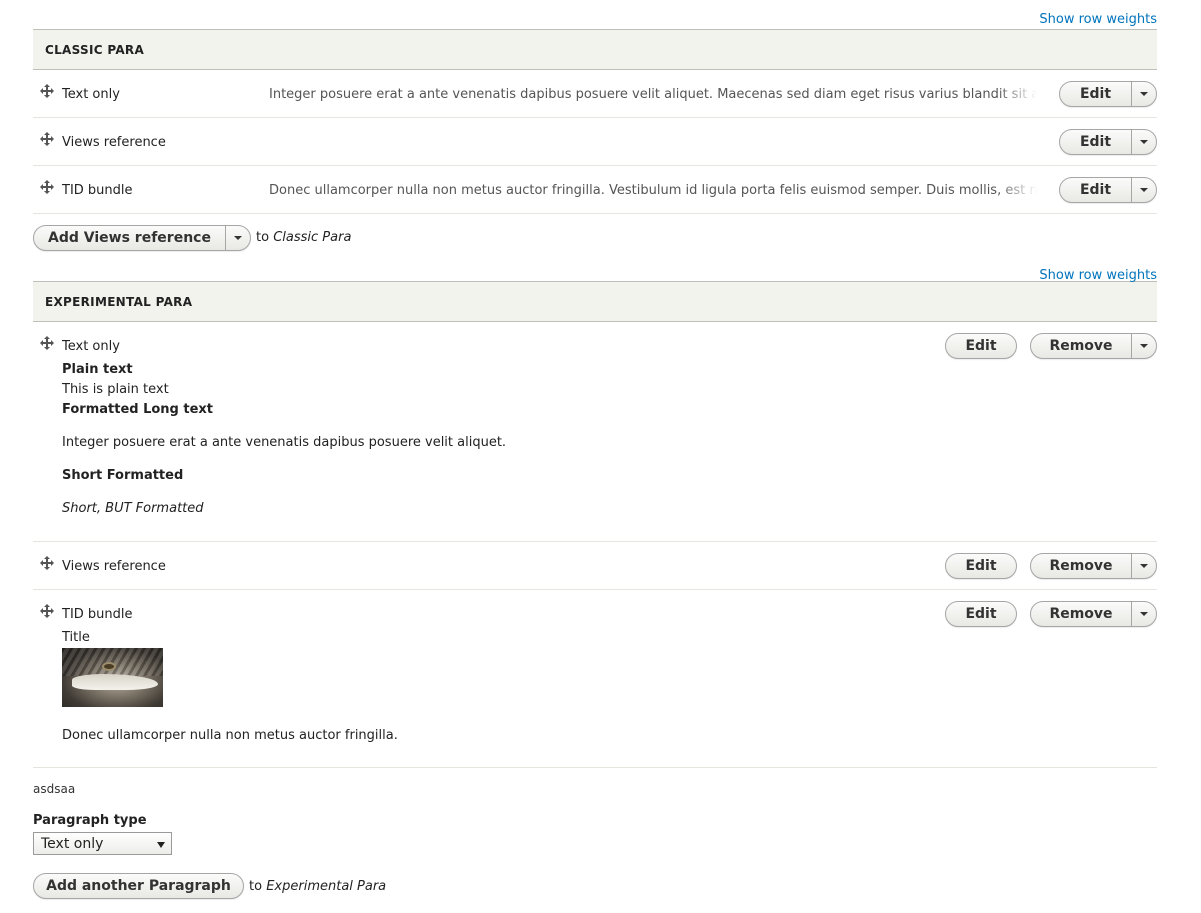  I want to click on short-formatted-value: Short, BUT Formatted, so click(133, 508).